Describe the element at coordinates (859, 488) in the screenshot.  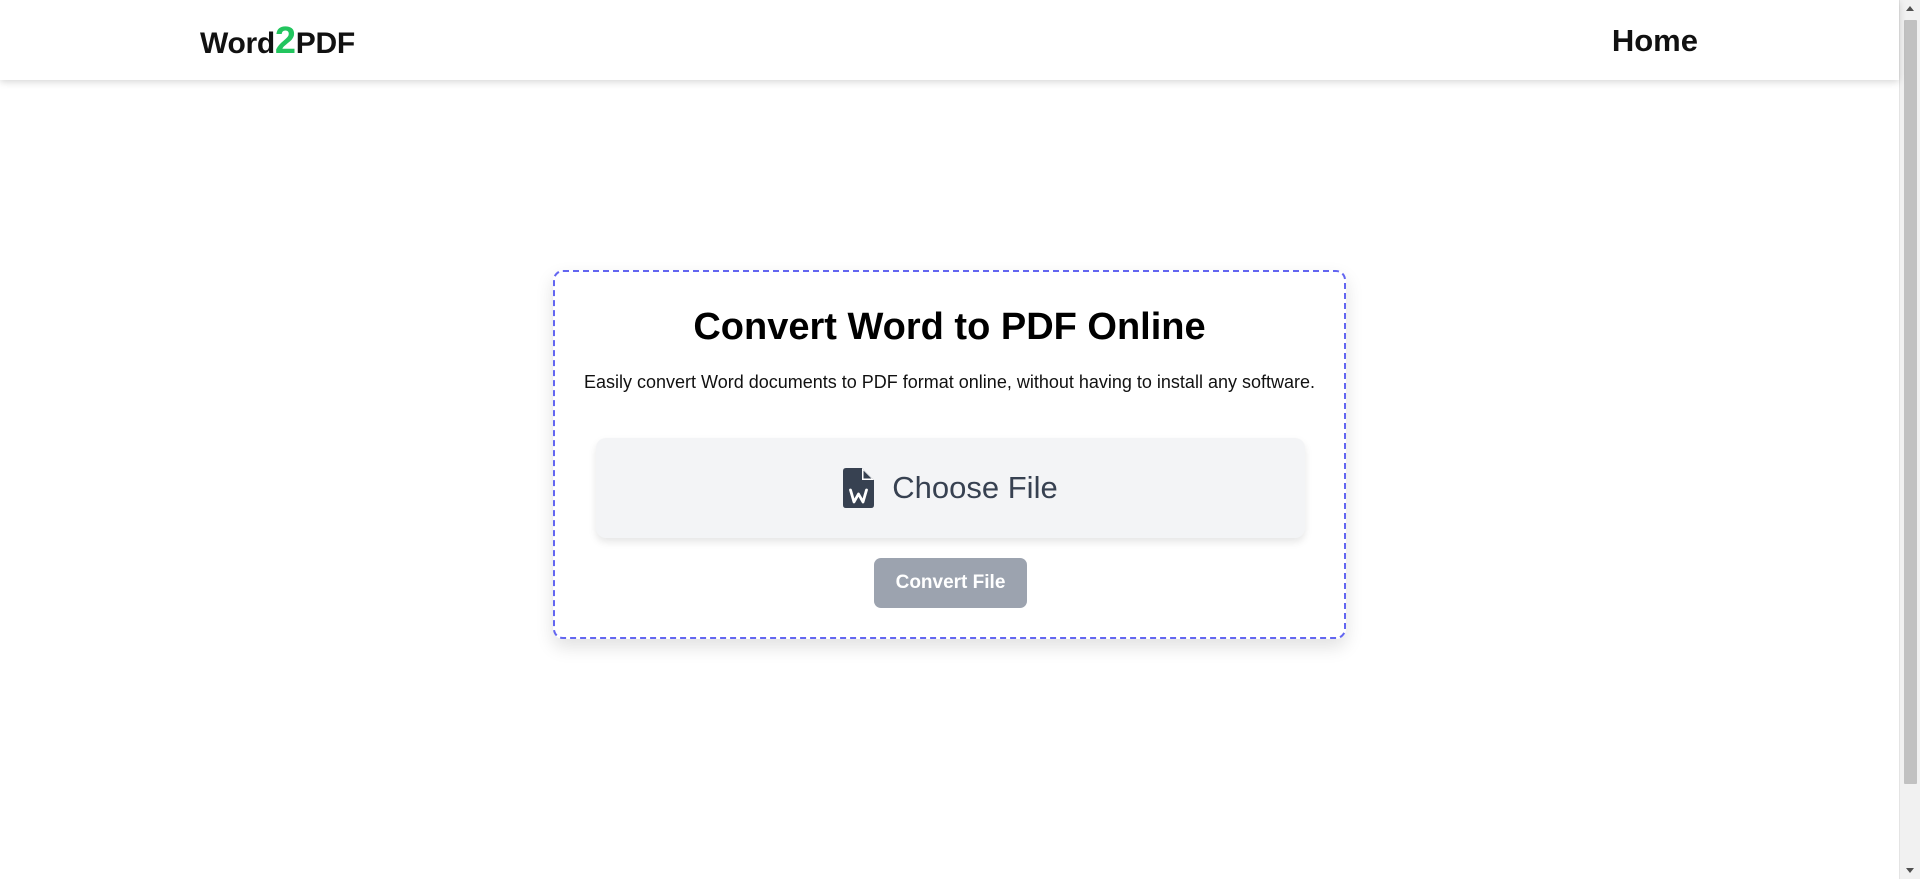
I see `word-file-icon` at that location.